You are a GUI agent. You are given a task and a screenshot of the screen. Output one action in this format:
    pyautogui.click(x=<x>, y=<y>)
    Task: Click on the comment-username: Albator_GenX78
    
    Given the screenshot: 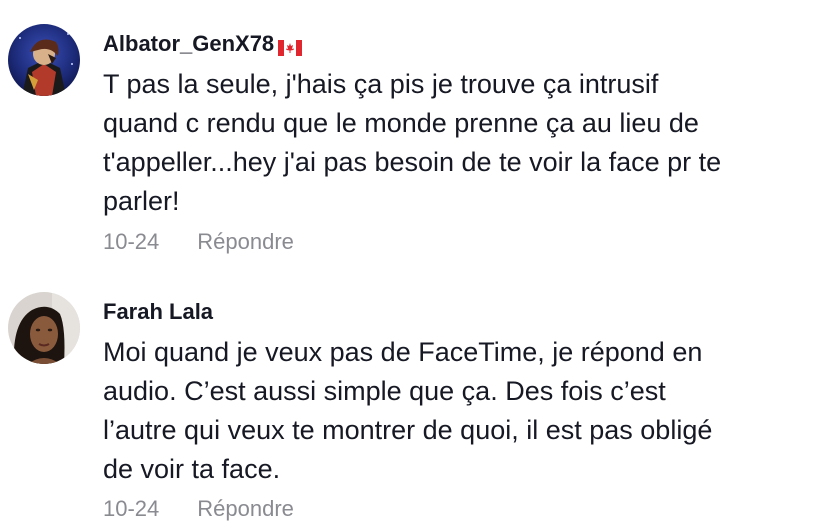 What is the action you would take?
    pyautogui.click(x=448, y=44)
    